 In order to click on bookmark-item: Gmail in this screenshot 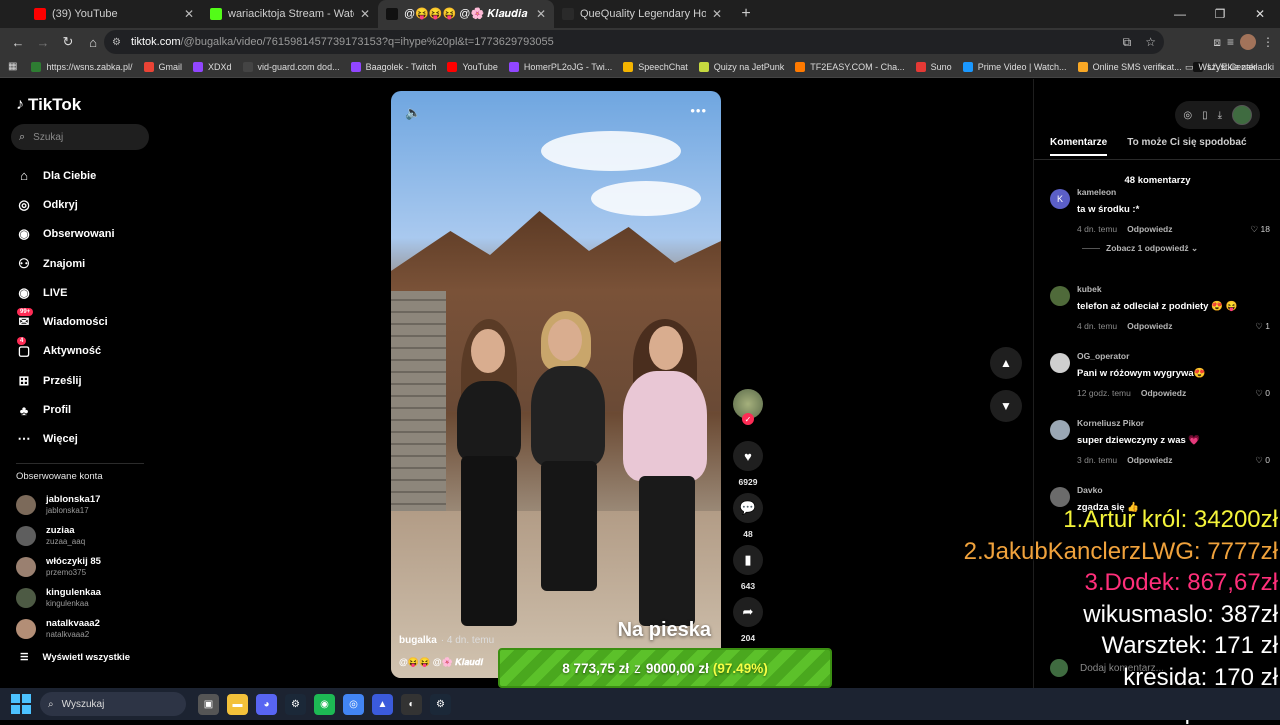, I will do `click(162, 66)`.